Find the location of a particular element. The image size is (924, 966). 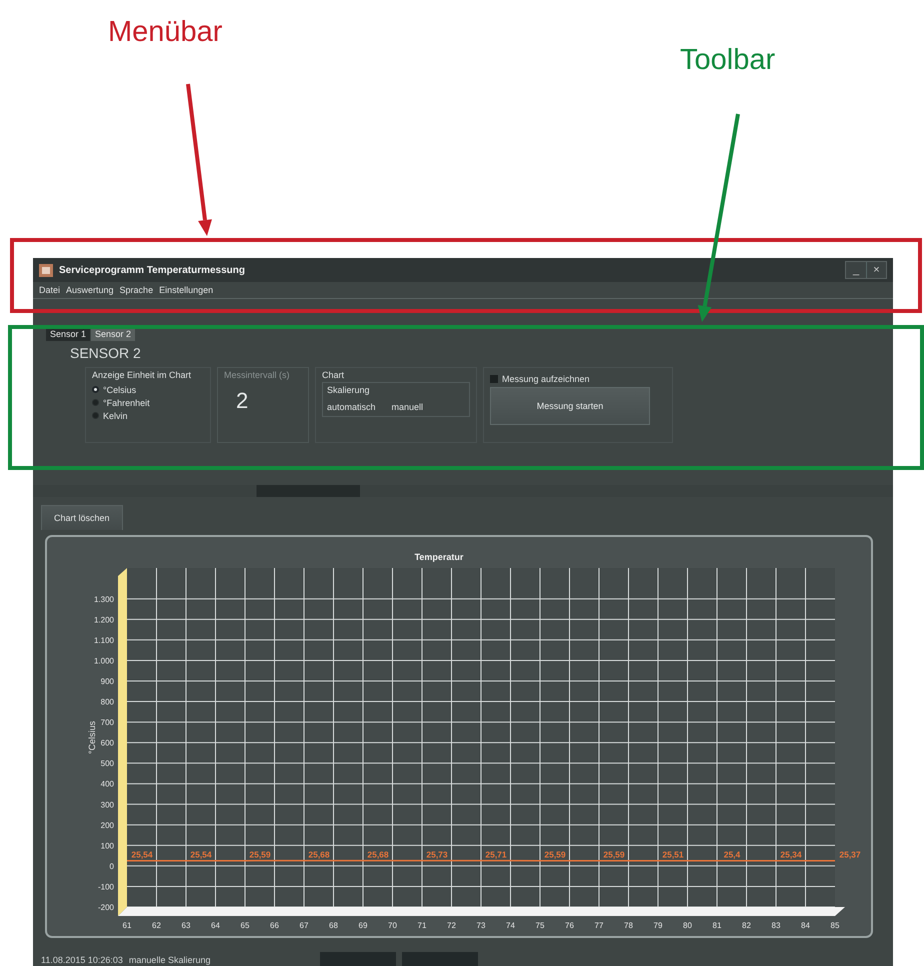

axis-tick-label: 67 is located at coordinates (304, 925).